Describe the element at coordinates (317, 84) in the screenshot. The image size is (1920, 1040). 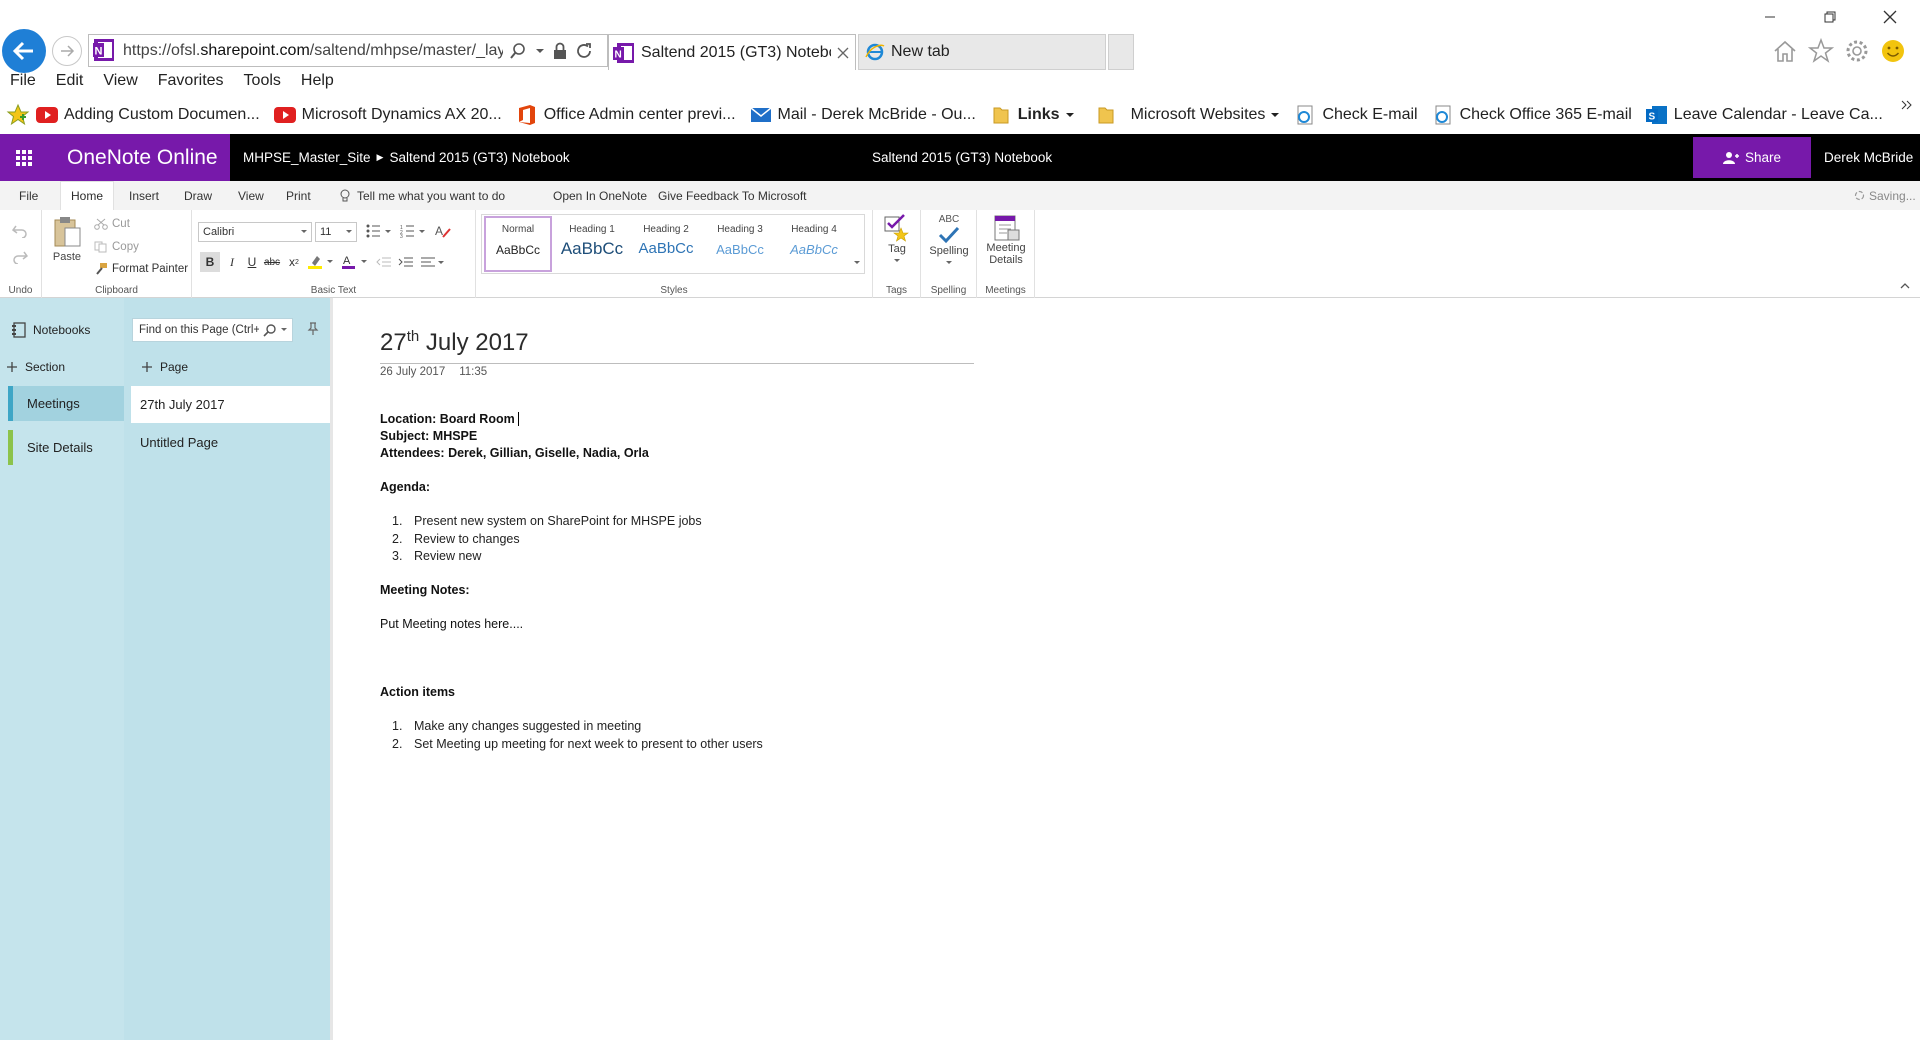
I see `menu-help: Help` at that location.